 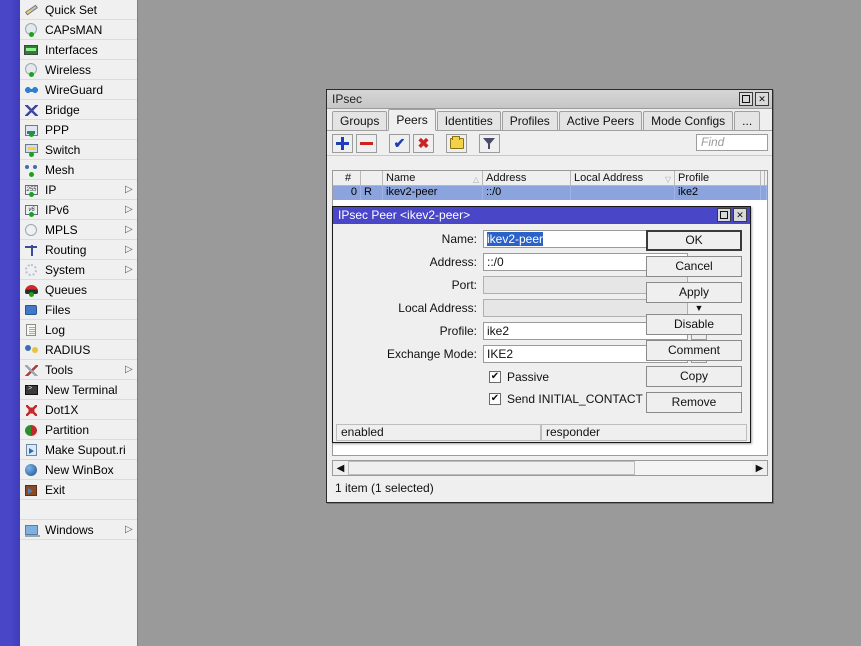 I want to click on column-chooser-icon, so click(x=766, y=178).